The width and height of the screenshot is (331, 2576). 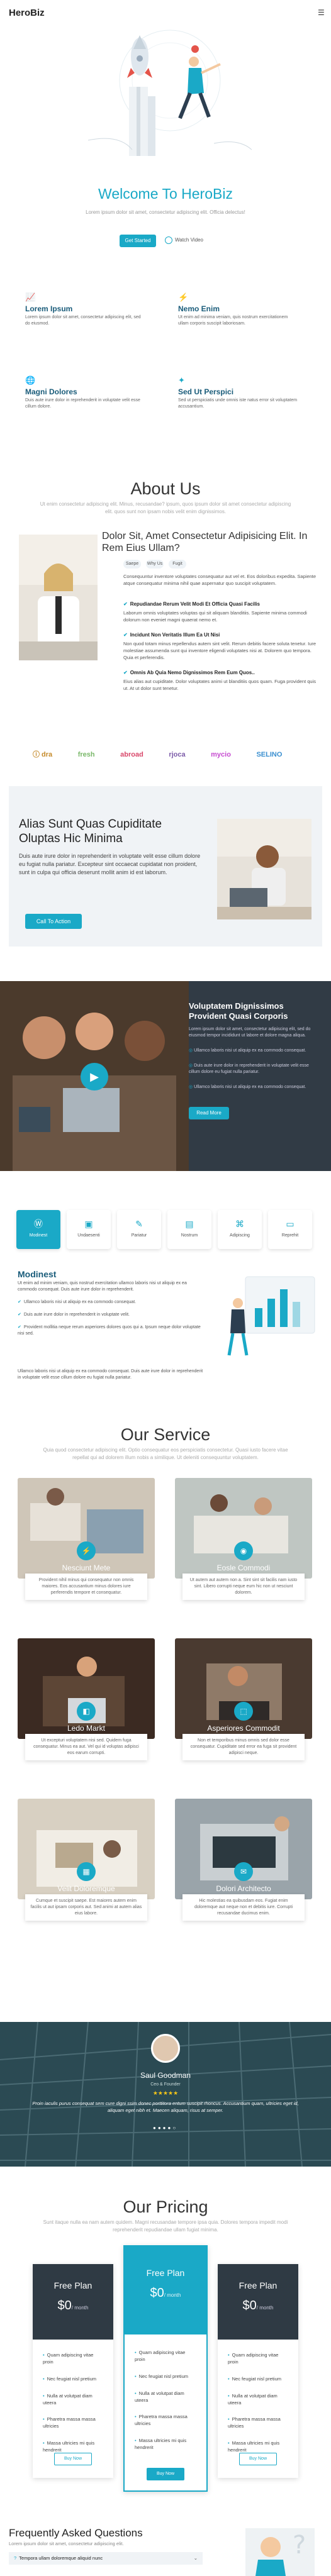 I want to click on service-name: Asperiores Commodit, so click(x=243, y=1728).